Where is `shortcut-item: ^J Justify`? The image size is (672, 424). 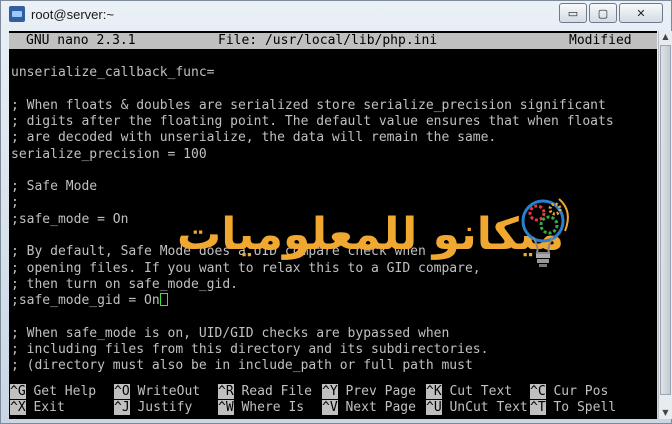 shortcut-item: ^J Justify is located at coordinates (153, 408).